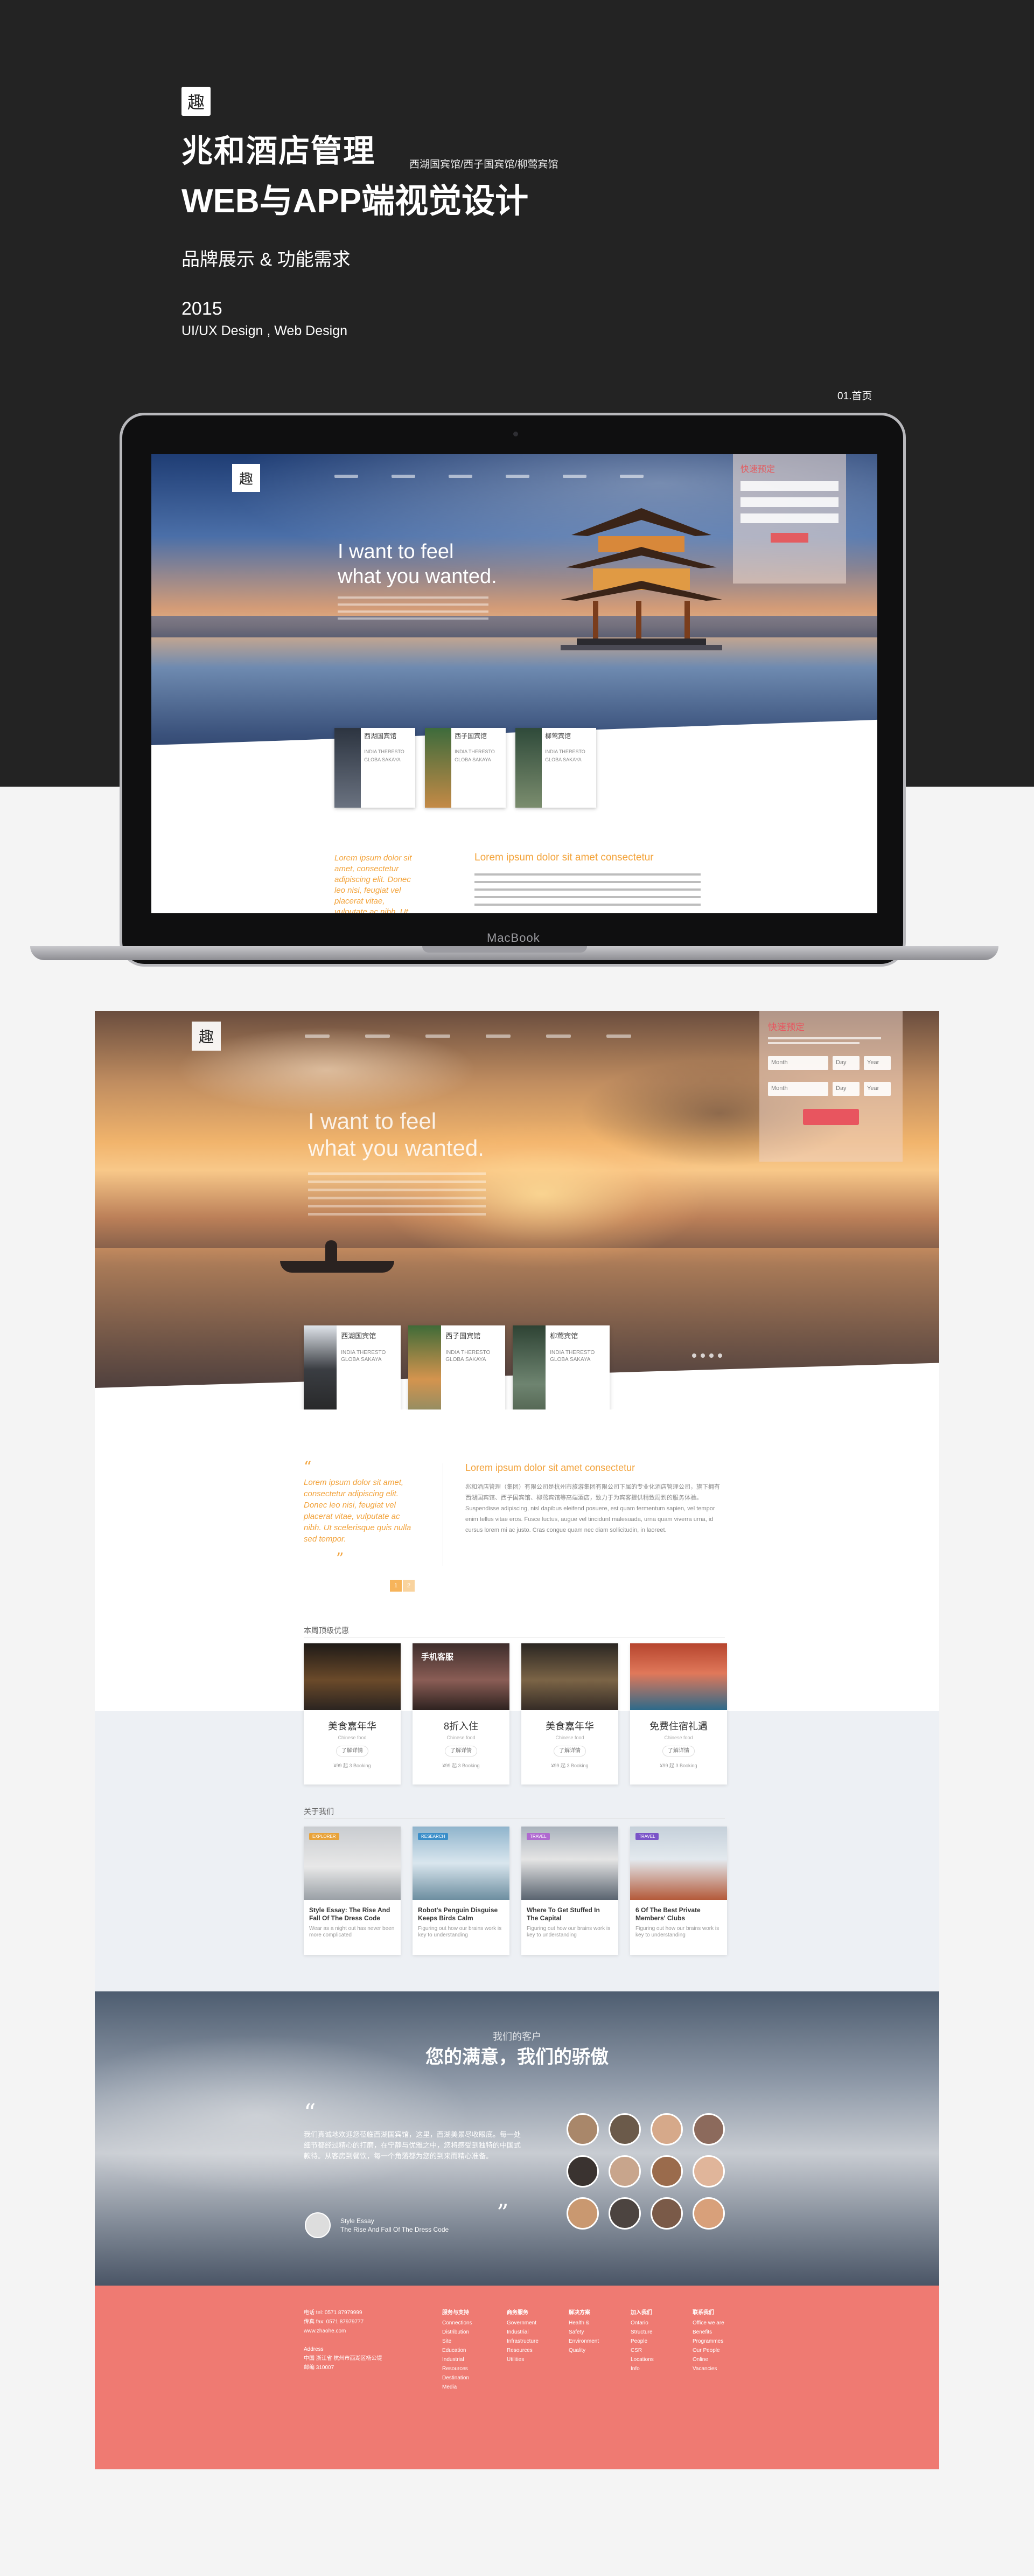 The width and height of the screenshot is (1034, 2576). I want to click on intro-subtitle: WEB与APP端视觉设计, so click(355, 201).